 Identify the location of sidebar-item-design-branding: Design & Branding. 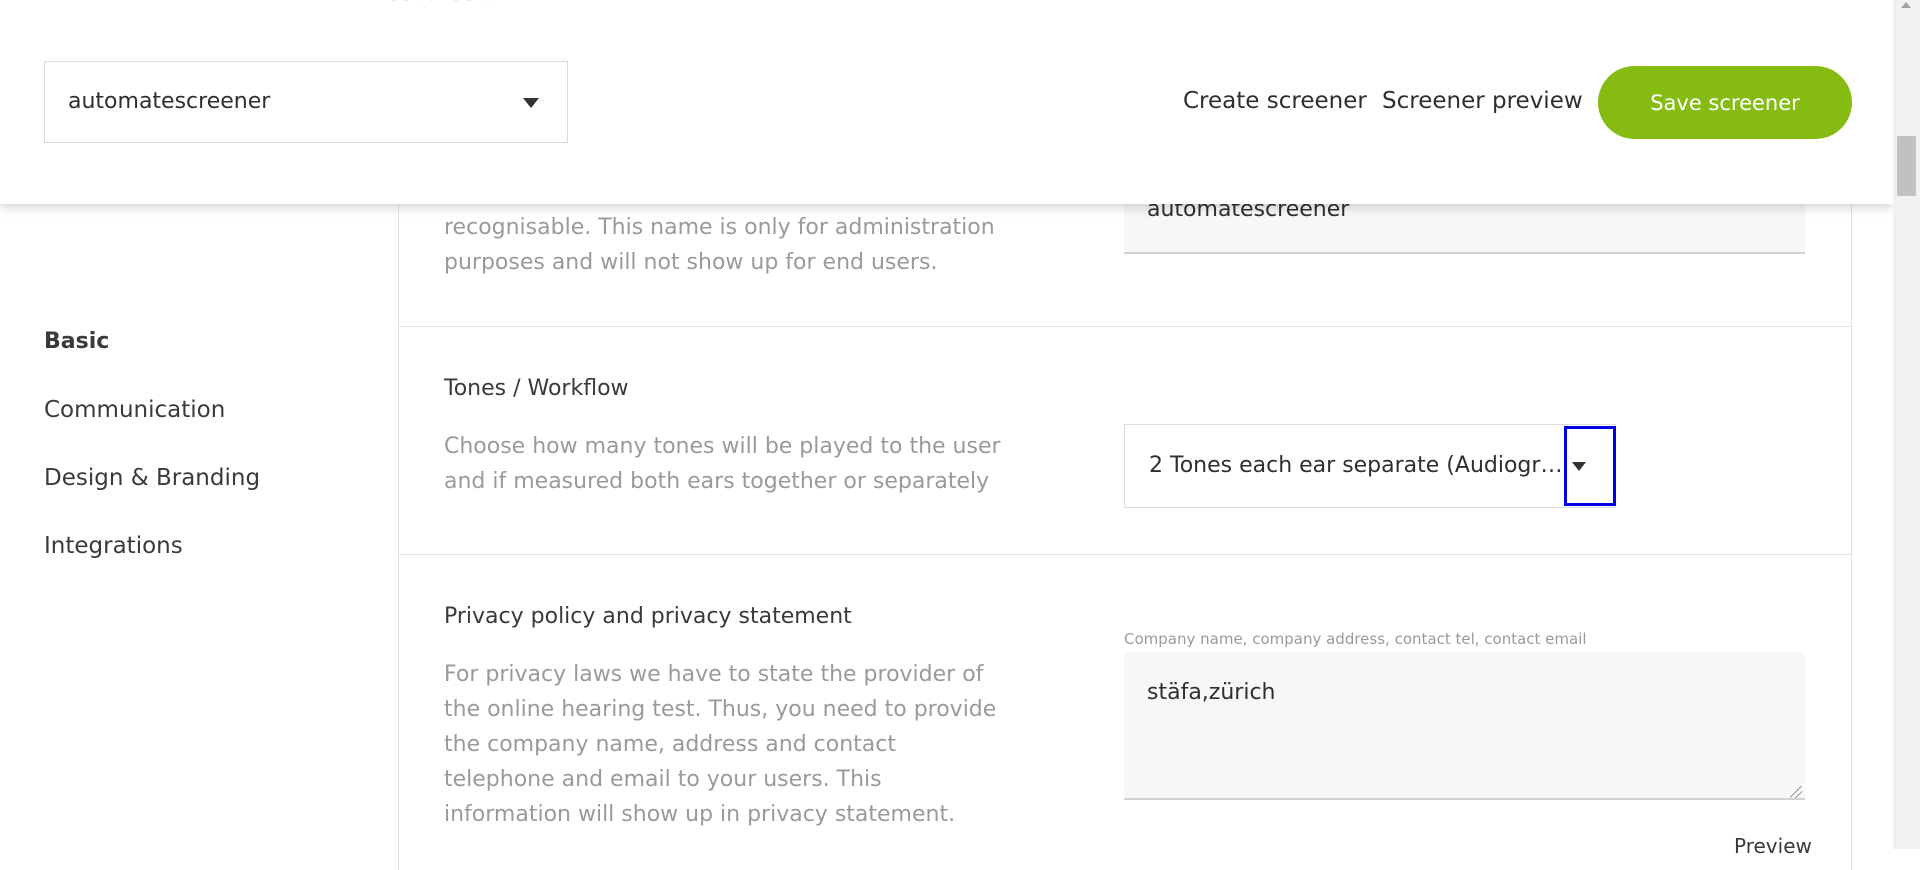
(152, 478).